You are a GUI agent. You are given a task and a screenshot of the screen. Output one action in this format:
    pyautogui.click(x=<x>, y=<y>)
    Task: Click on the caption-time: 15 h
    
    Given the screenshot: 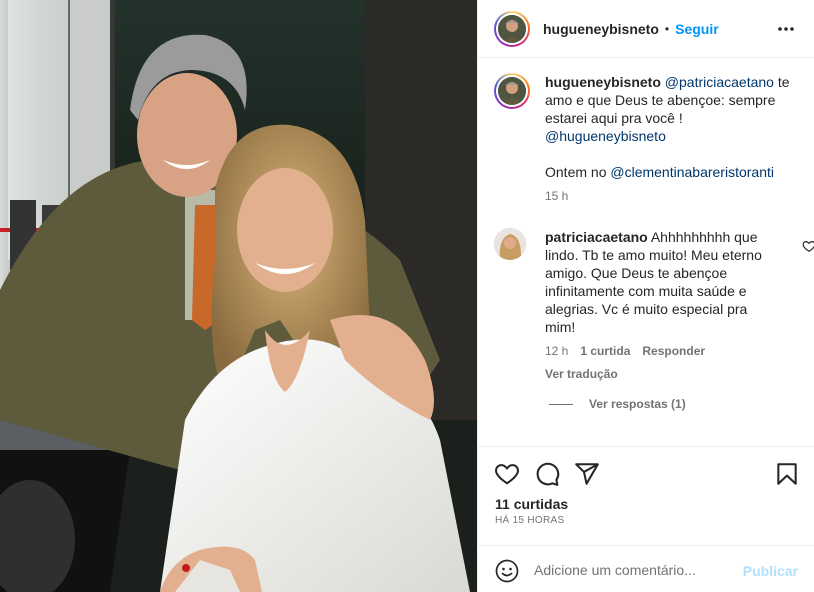 What is the action you would take?
    pyautogui.click(x=672, y=196)
    